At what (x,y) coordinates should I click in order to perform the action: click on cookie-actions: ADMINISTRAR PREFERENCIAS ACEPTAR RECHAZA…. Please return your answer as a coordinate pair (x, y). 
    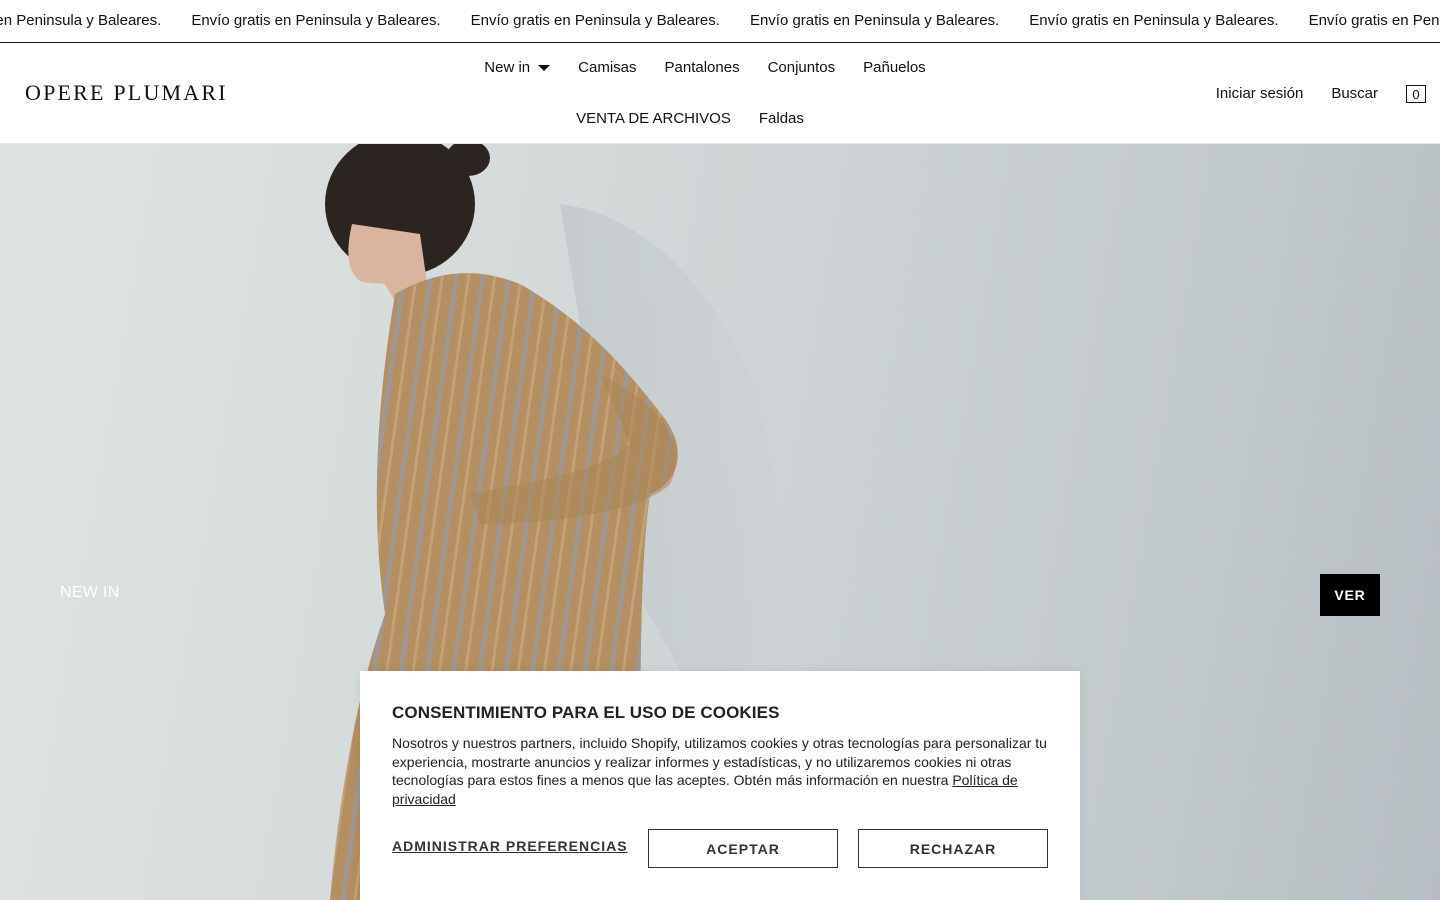
    Looking at the image, I should click on (720, 848).